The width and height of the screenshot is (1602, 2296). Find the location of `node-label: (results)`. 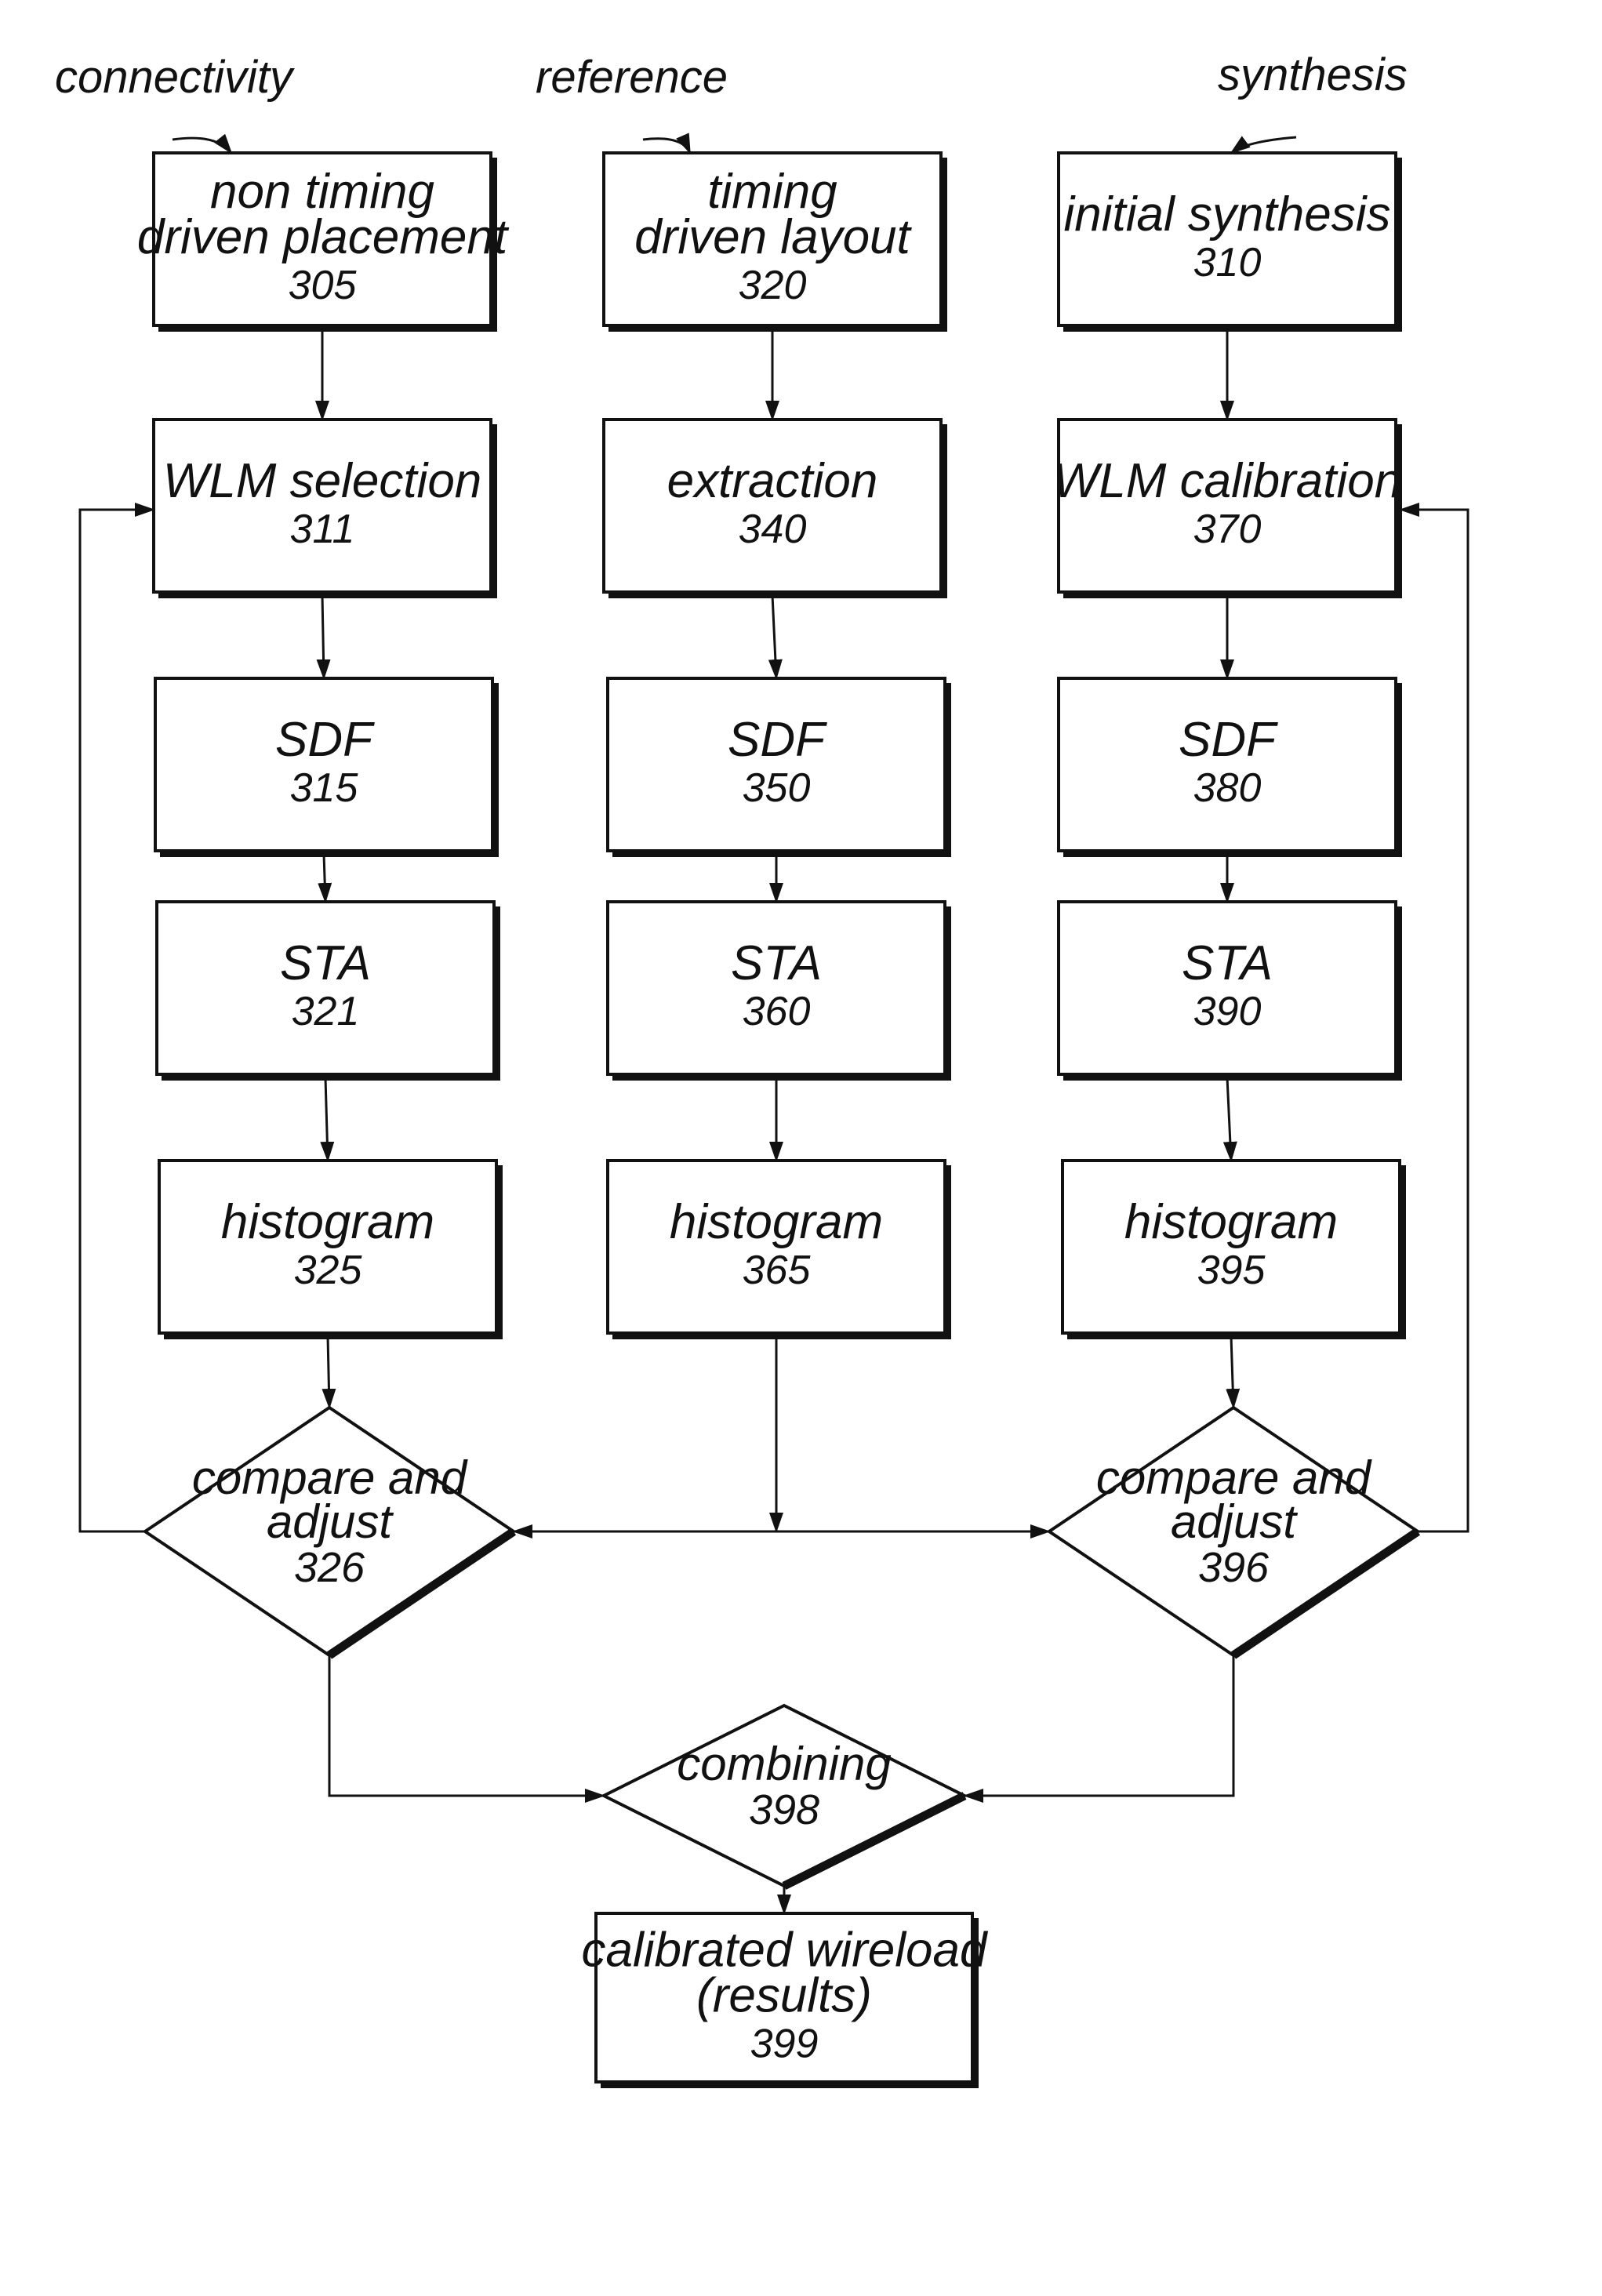

node-label: (results) is located at coordinates (784, 1996).